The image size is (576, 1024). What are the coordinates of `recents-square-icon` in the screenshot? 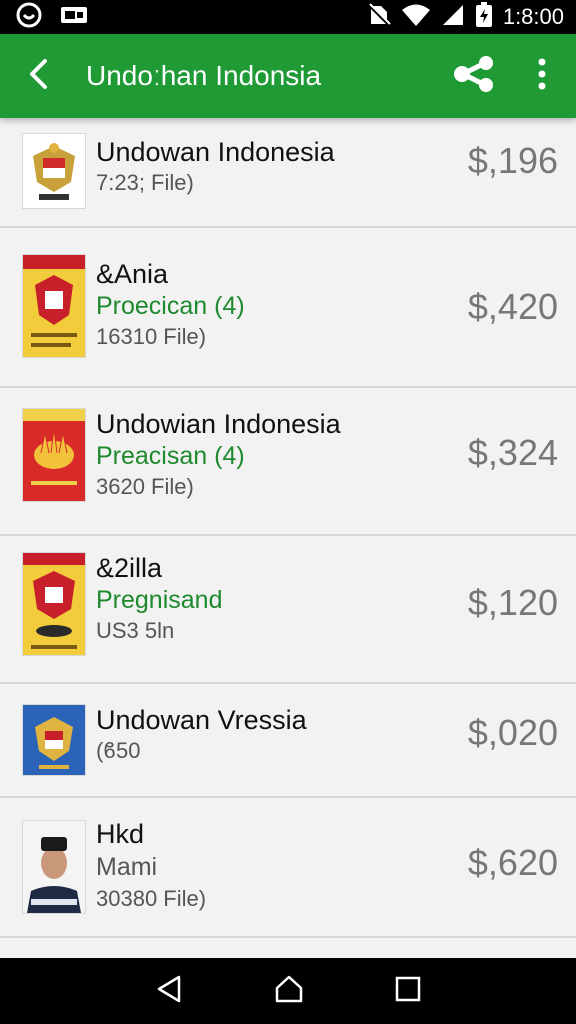 It's located at (408, 991).